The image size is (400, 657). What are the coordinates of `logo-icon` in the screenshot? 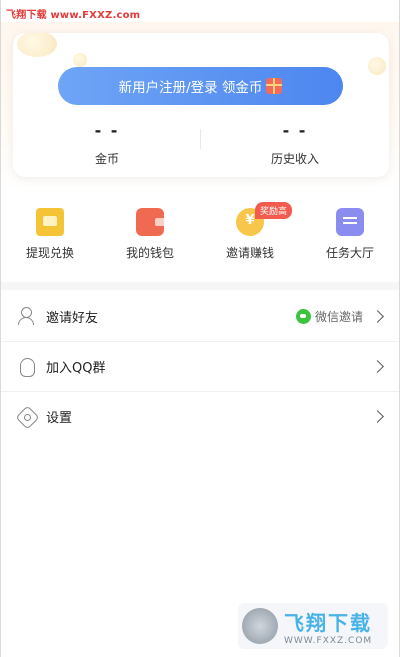 It's located at (260, 626).